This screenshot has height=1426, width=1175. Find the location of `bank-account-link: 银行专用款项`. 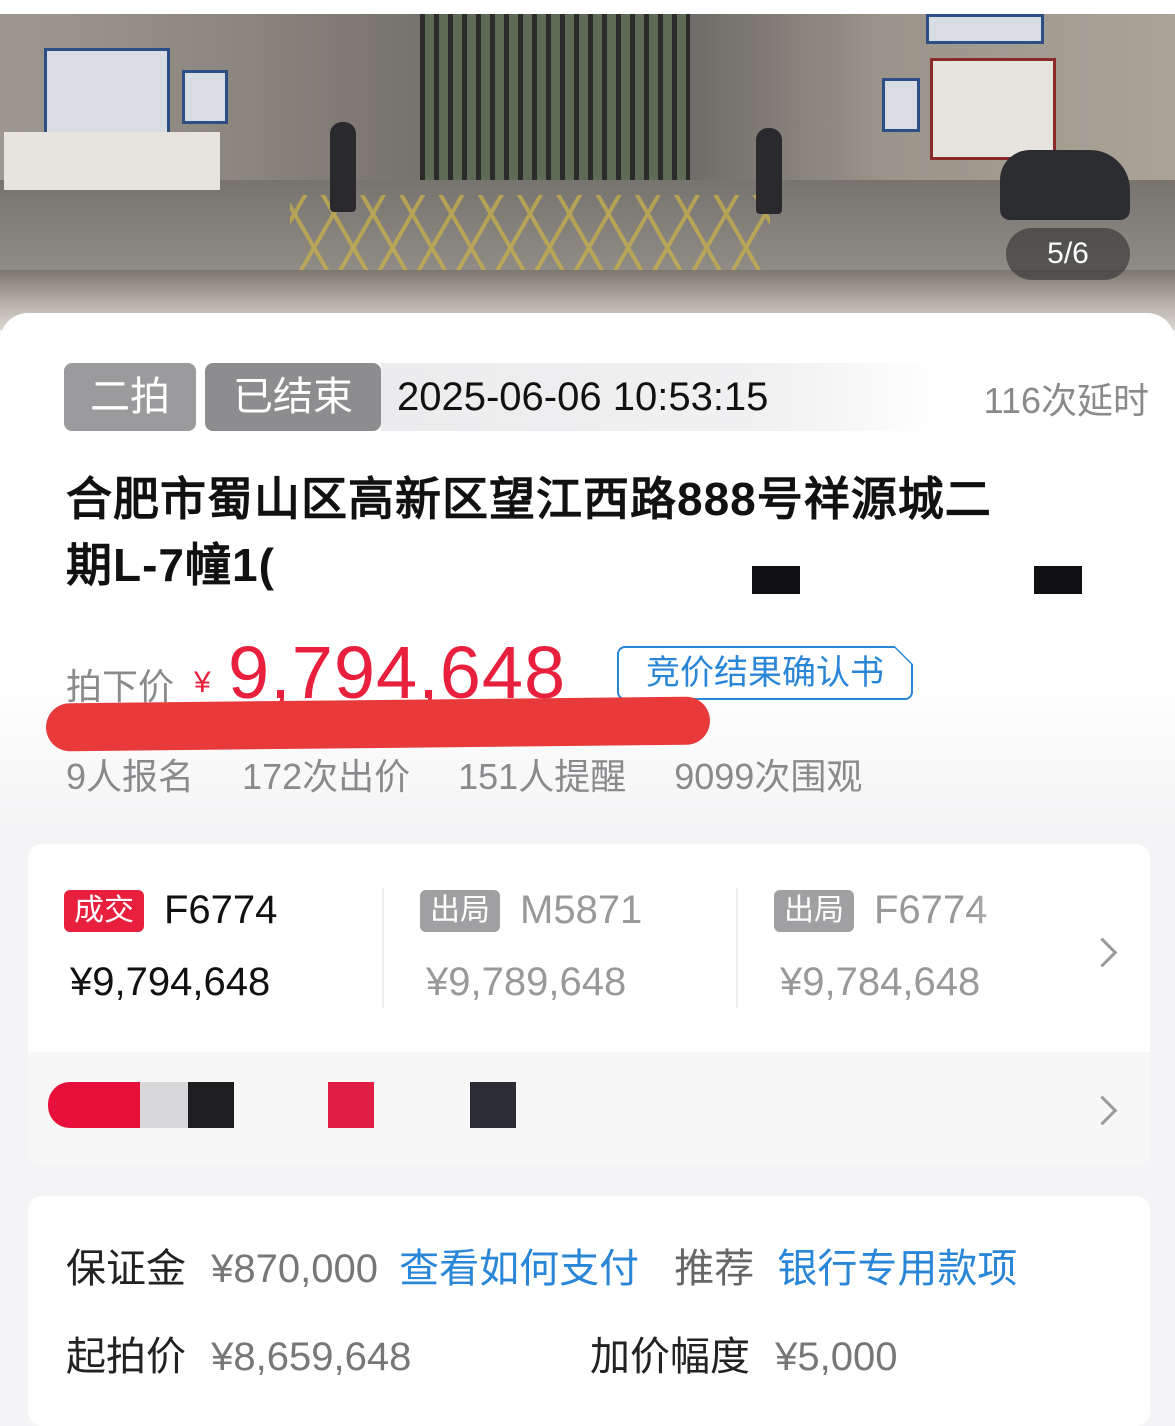

bank-account-link: 银行专用款项 is located at coordinates (897, 1269).